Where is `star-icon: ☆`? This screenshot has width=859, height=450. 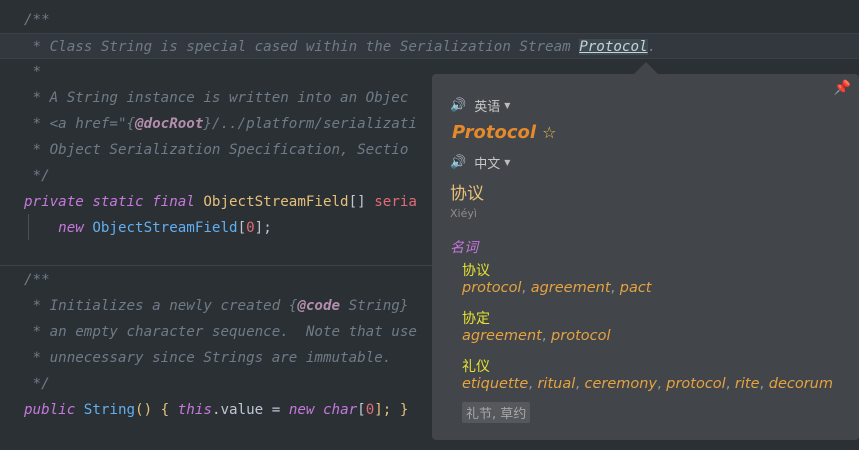 star-icon: ☆ is located at coordinates (549, 132).